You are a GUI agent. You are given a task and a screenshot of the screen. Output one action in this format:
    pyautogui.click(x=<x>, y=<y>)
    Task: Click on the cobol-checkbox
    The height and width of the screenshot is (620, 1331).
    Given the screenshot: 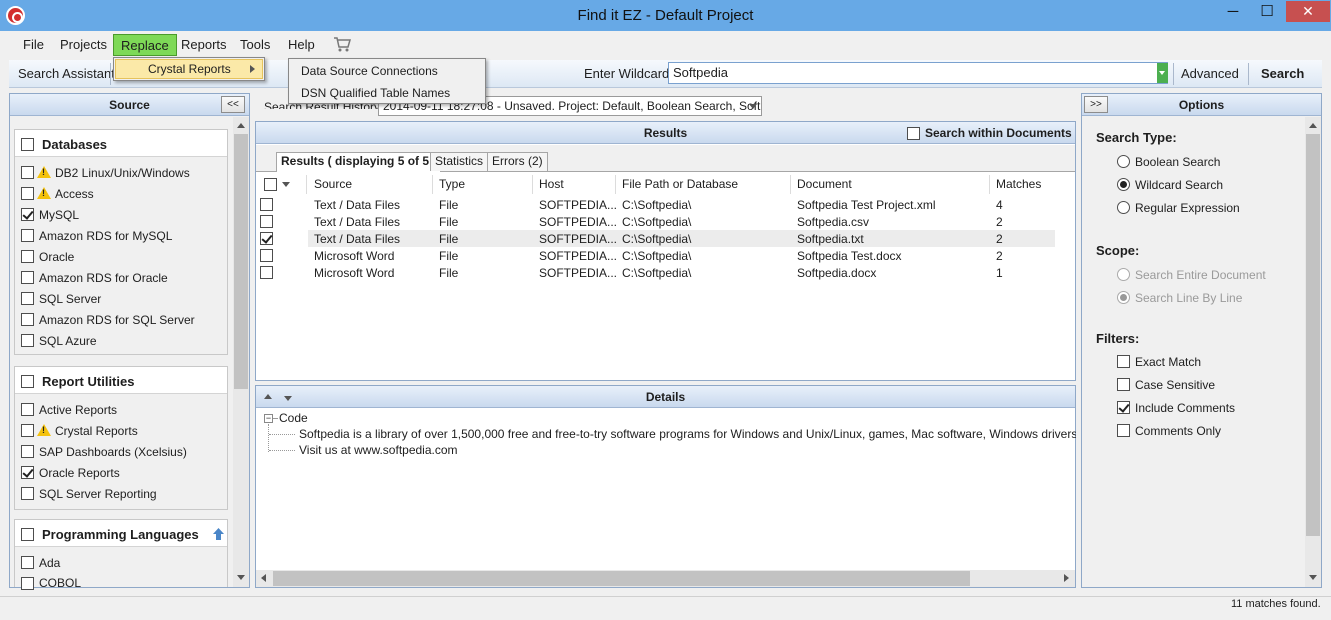 What is the action you would take?
    pyautogui.click(x=27, y=583)
    